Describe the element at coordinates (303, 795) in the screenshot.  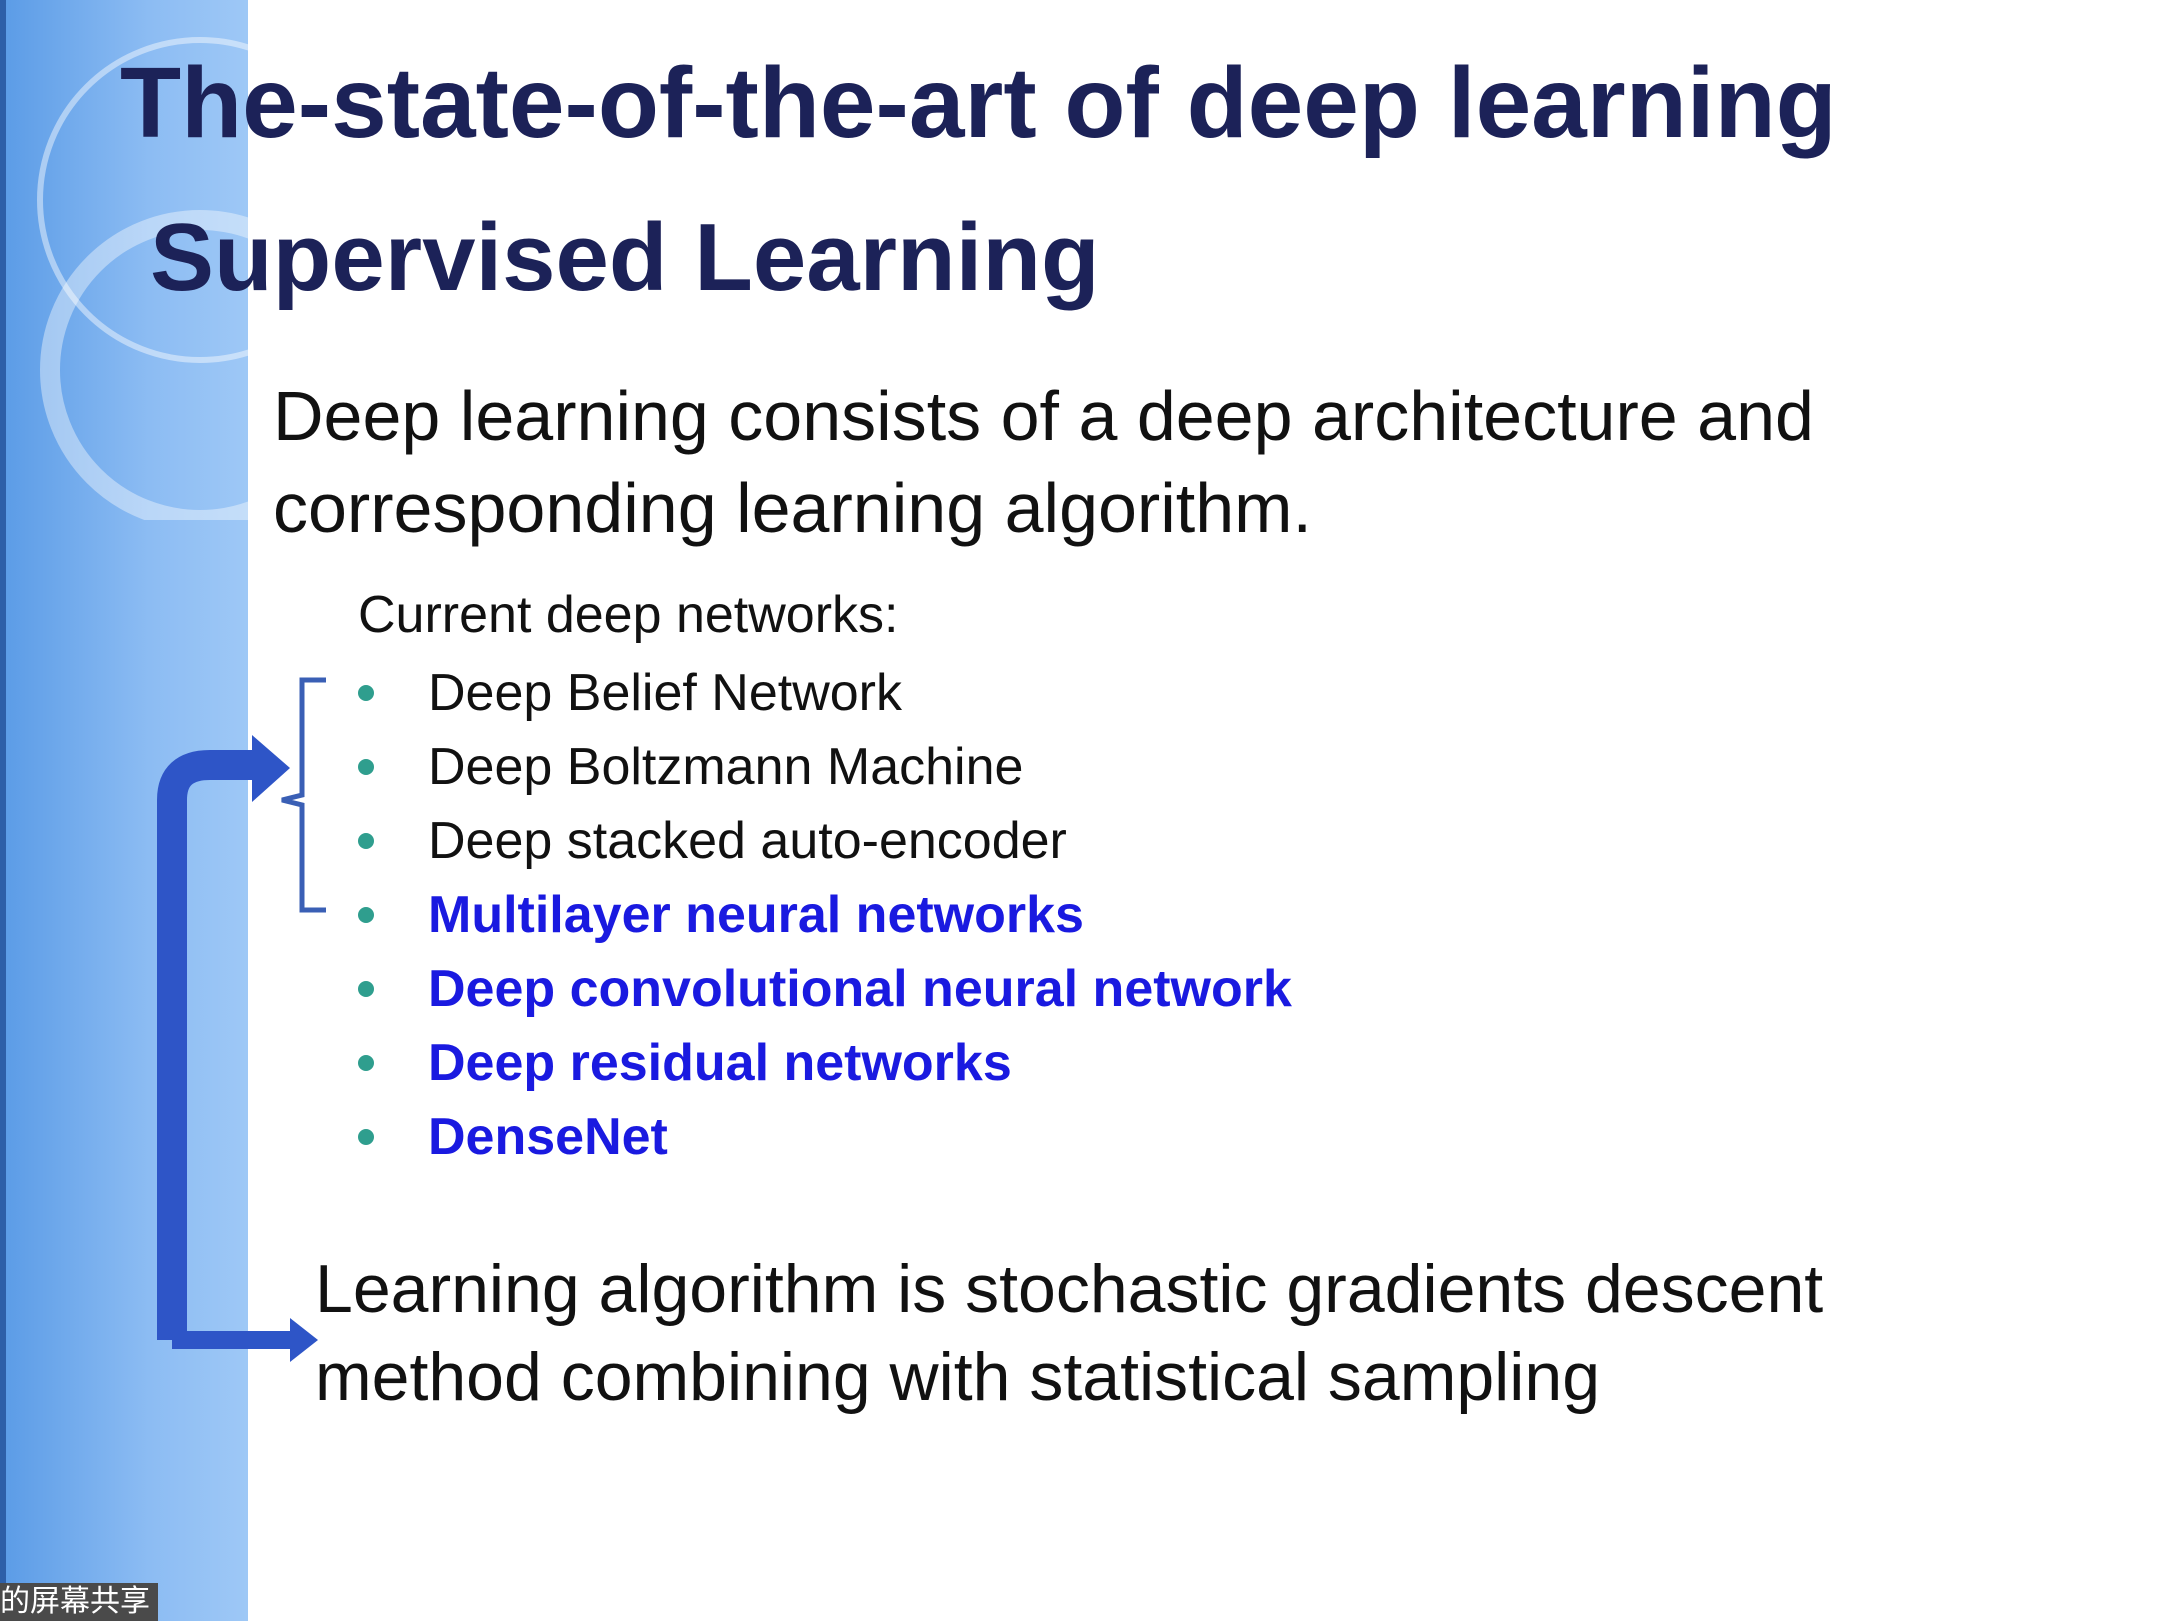
I see `group-bracket` at that location.